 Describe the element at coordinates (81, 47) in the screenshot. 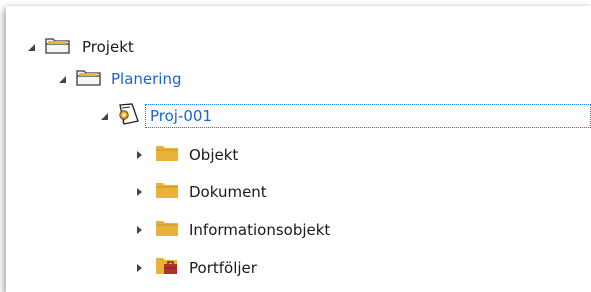

I see `tree-node-projekt: Projekt` at that location.